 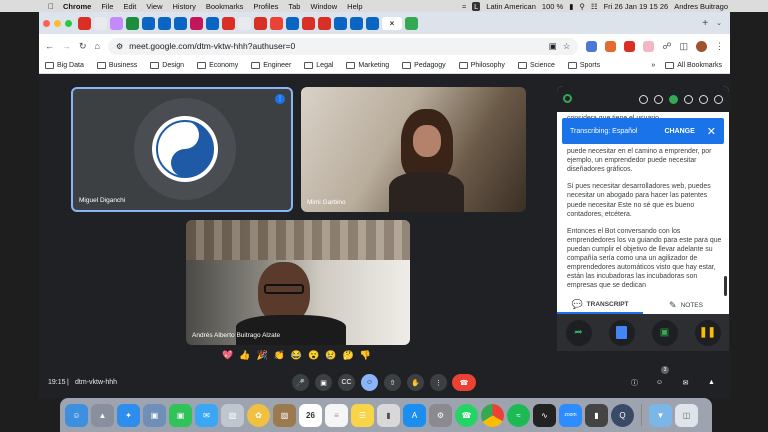 What do you see at coordinates (719, 46) in the screenshot?
I see `chrome-menu-icon: ⋮` at bounding box center [719, 46].